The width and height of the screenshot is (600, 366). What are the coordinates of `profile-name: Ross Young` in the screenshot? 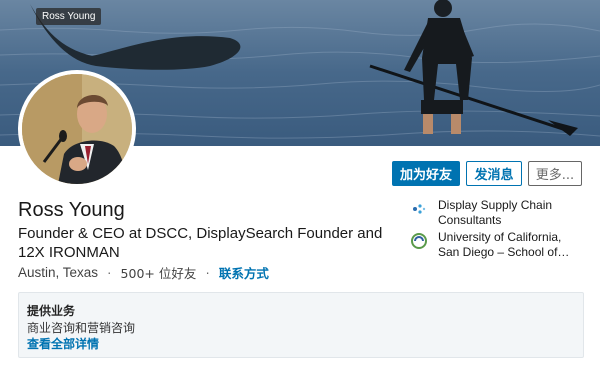 It's located at (71, 210).